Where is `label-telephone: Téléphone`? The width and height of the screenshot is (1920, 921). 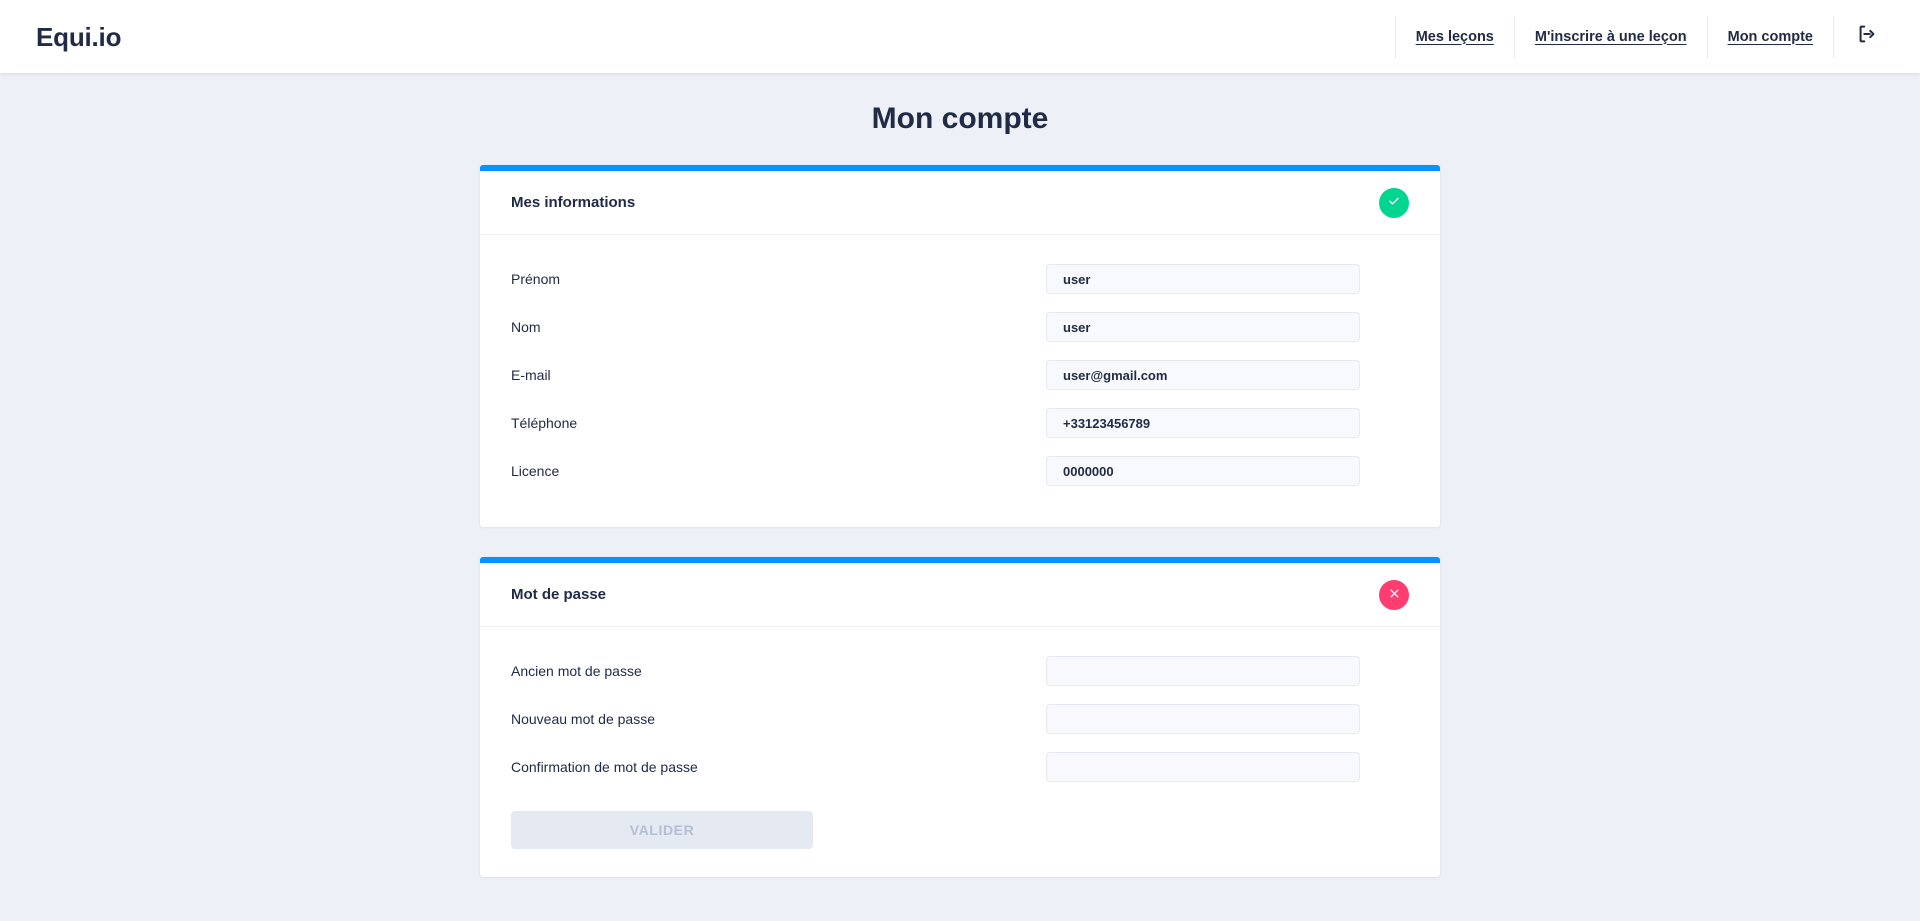 label-telephone: Téléphone is located at coordinates (544, 422).